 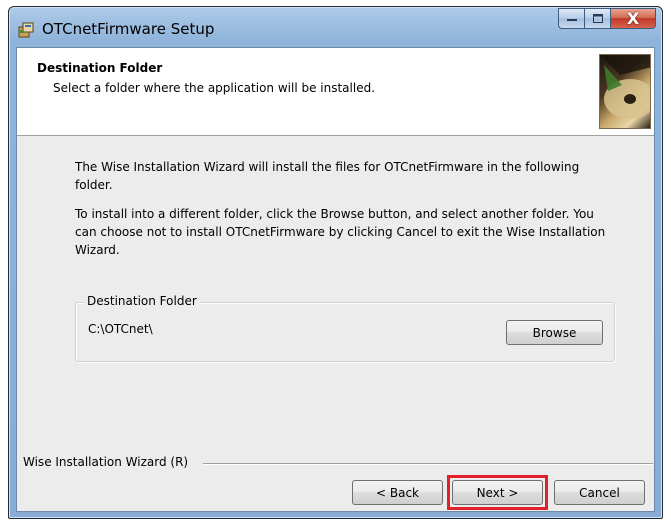 I want to click on destination-path: C:\OTCnet\, so click(x=120, y=329).